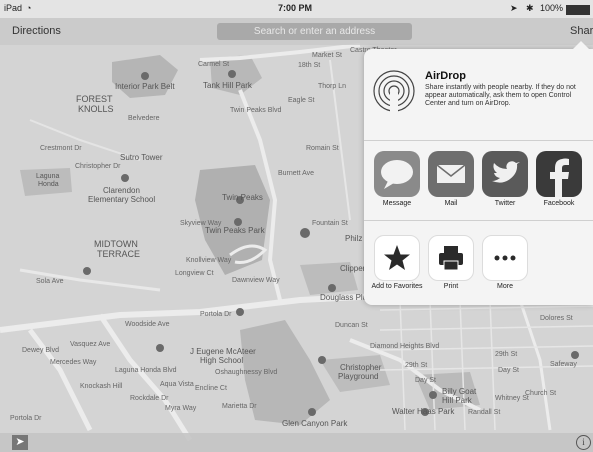 The image size is (593, 452). What do you see at coordinates (457, 400) in the screenshot?
I see `label-billy-goat-2: Hill Park` at bounding box center [457, 400].